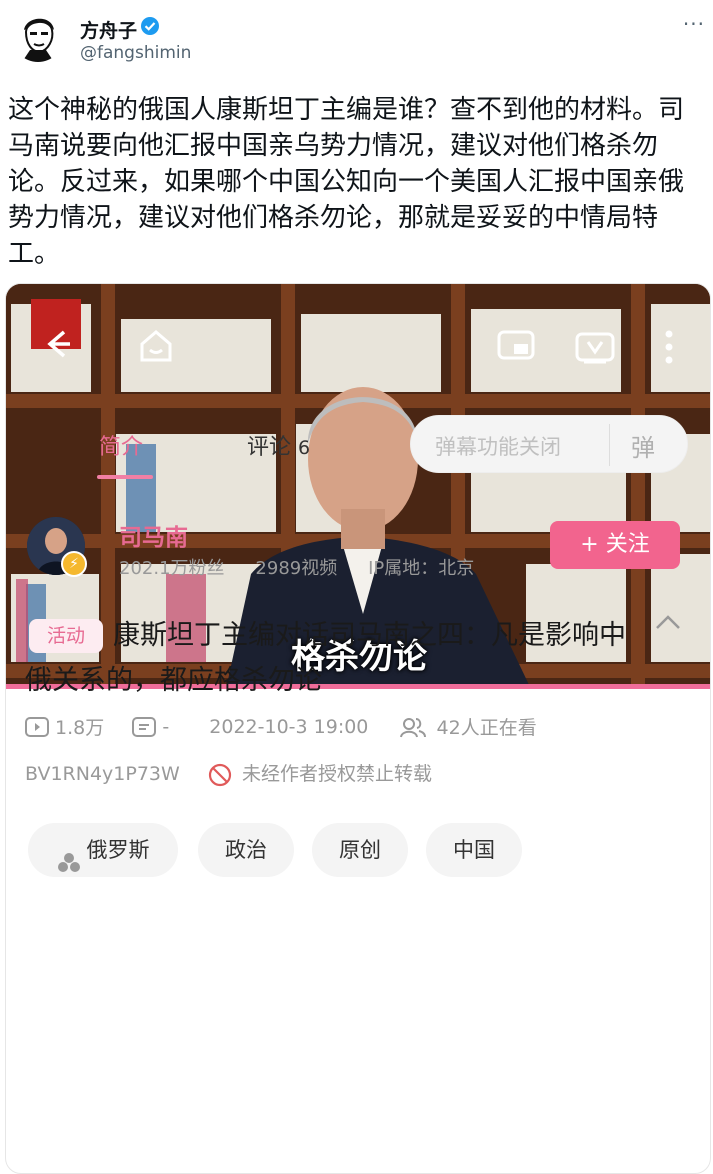 Image resolution: width=713 pixels, height=1174 pixels. Describe the element at coordinates (609, 445) in the screenshot. I see `divider` at that location.